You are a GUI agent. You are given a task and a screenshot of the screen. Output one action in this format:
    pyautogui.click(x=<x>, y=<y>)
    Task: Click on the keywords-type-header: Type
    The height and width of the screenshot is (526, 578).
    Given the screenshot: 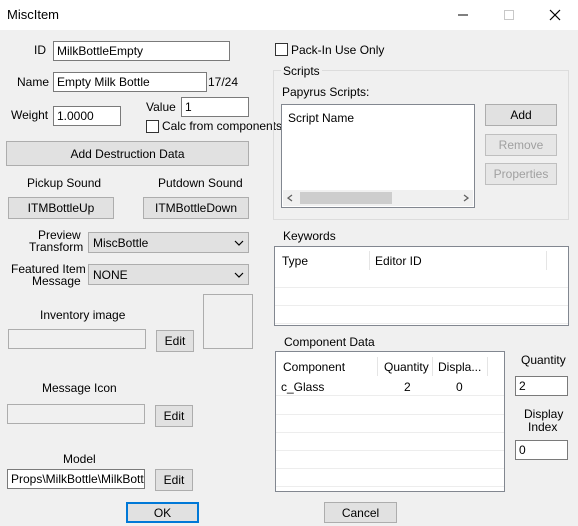 What is the action you would take?
    pyautogui.click(x=323, y=260)
    